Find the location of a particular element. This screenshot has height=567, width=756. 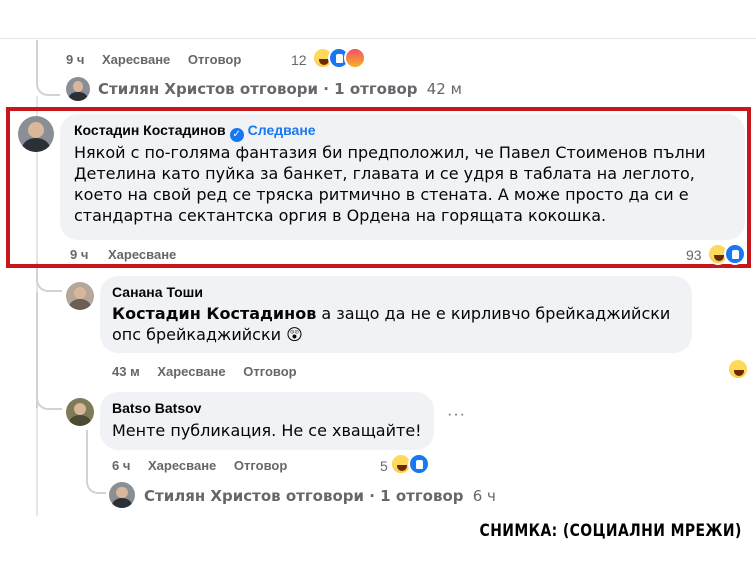

reply-actions: 6 ч Харесване Отговор is located at coordinates (199, 465).